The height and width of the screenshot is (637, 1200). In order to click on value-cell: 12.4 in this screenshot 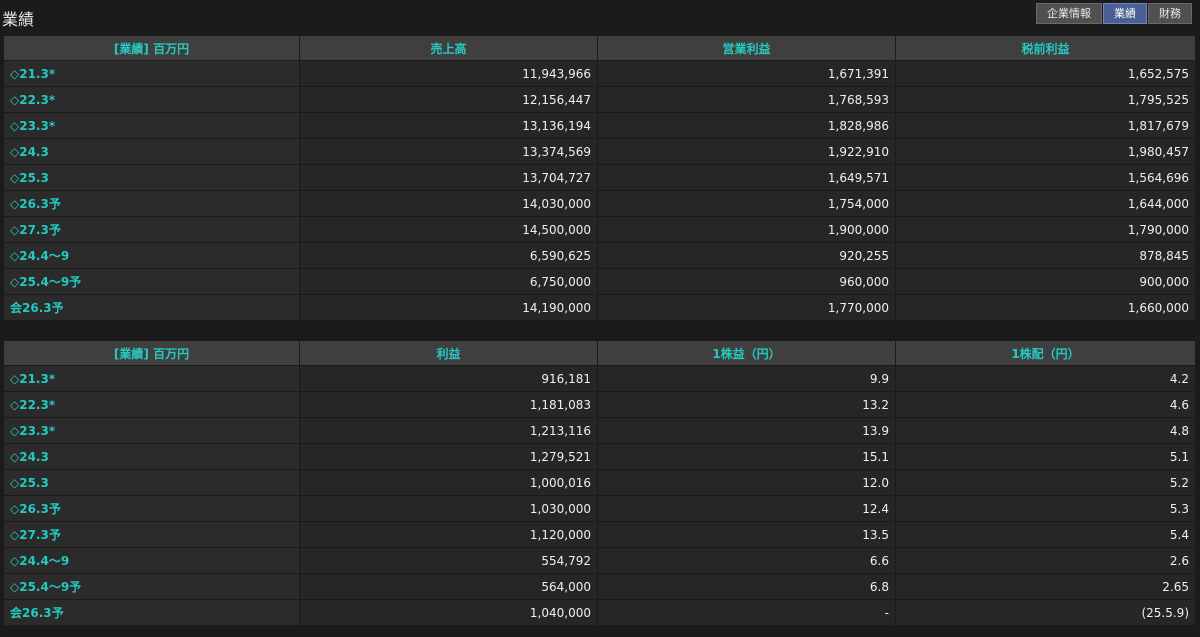, I will do `click(746, 508)`.